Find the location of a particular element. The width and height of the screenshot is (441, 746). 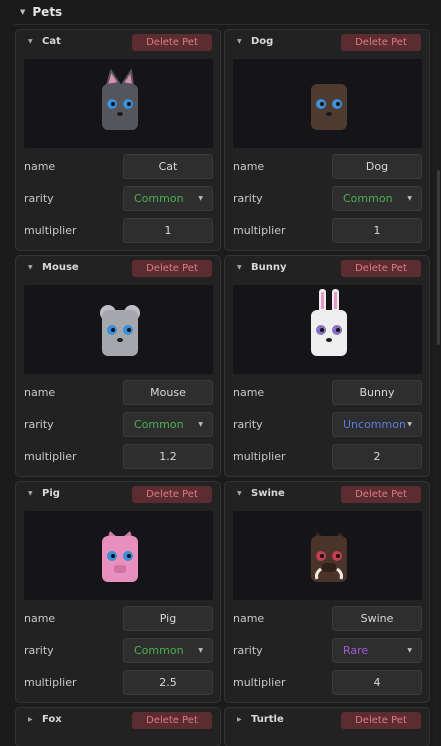

rarity-select: Uncommon ▼ is located at coordinates (377, 424).